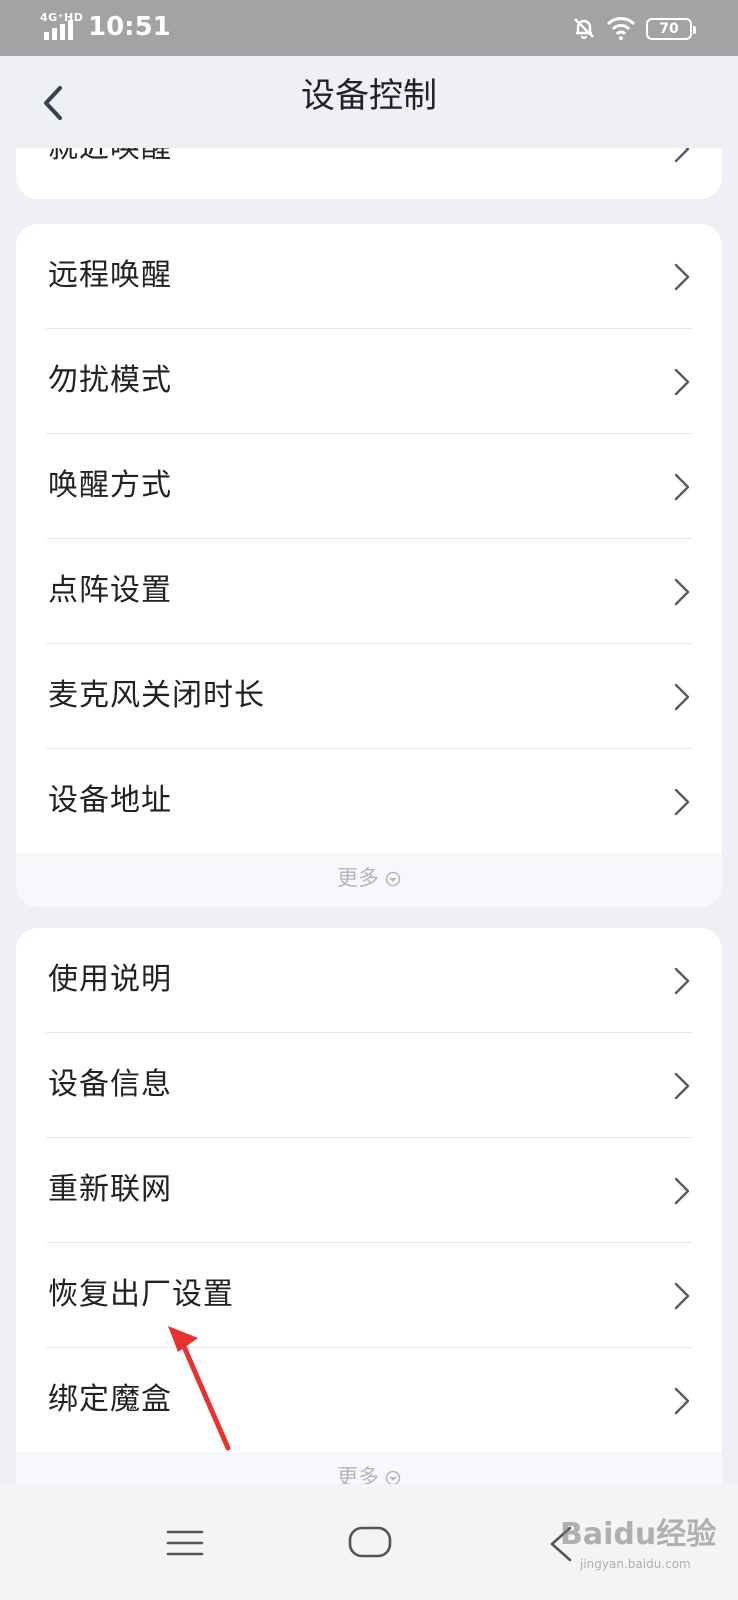 The width and height of the screenshot is (738, 1600). I want to click on battery-indicator: 70, so click(671, 29).